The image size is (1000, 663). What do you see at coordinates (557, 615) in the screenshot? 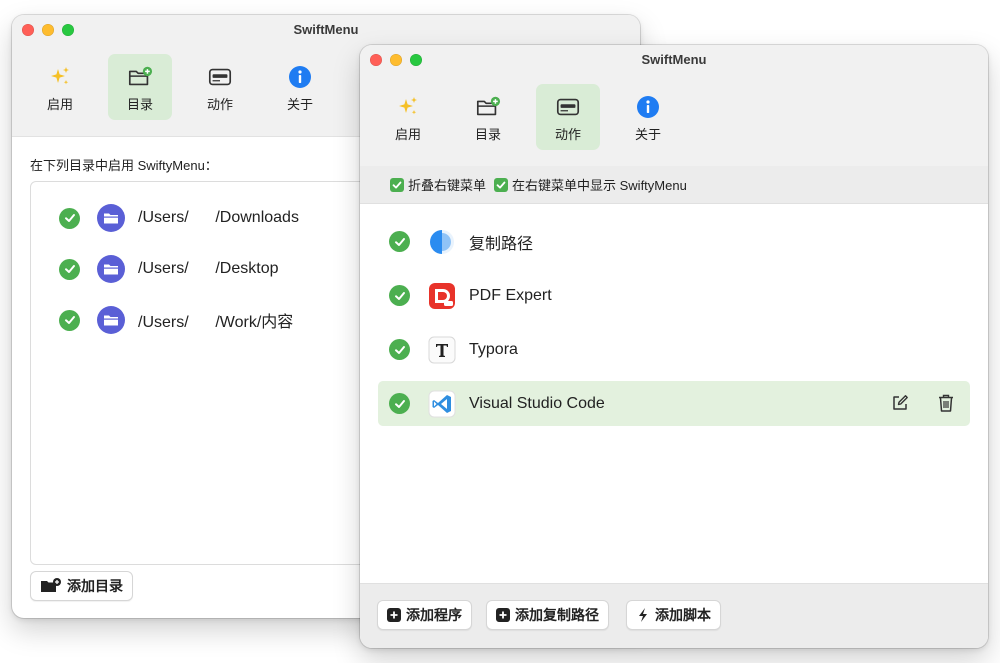
I see `button-label: 添加复制路径` at bounding box center [557, 615].